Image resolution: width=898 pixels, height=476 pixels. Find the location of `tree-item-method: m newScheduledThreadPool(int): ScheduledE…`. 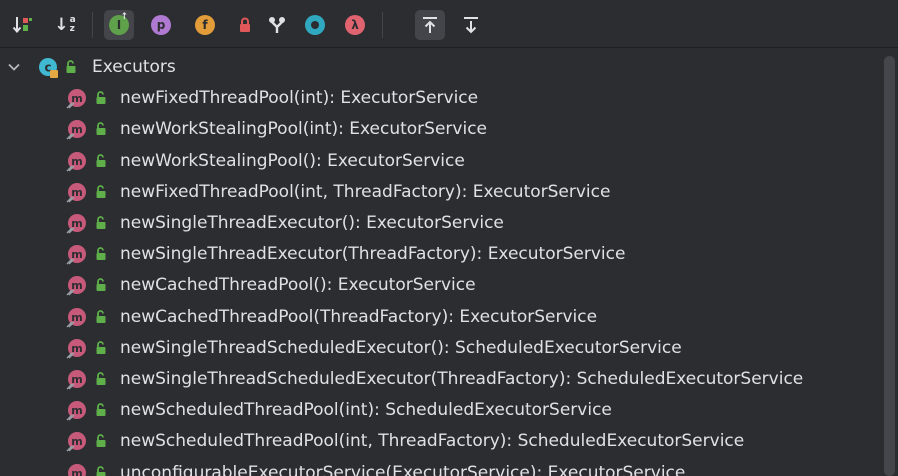

tree-item-method: m newScheduledThreadPool(int): ScheduledE… is located at coordinates (440, 410).